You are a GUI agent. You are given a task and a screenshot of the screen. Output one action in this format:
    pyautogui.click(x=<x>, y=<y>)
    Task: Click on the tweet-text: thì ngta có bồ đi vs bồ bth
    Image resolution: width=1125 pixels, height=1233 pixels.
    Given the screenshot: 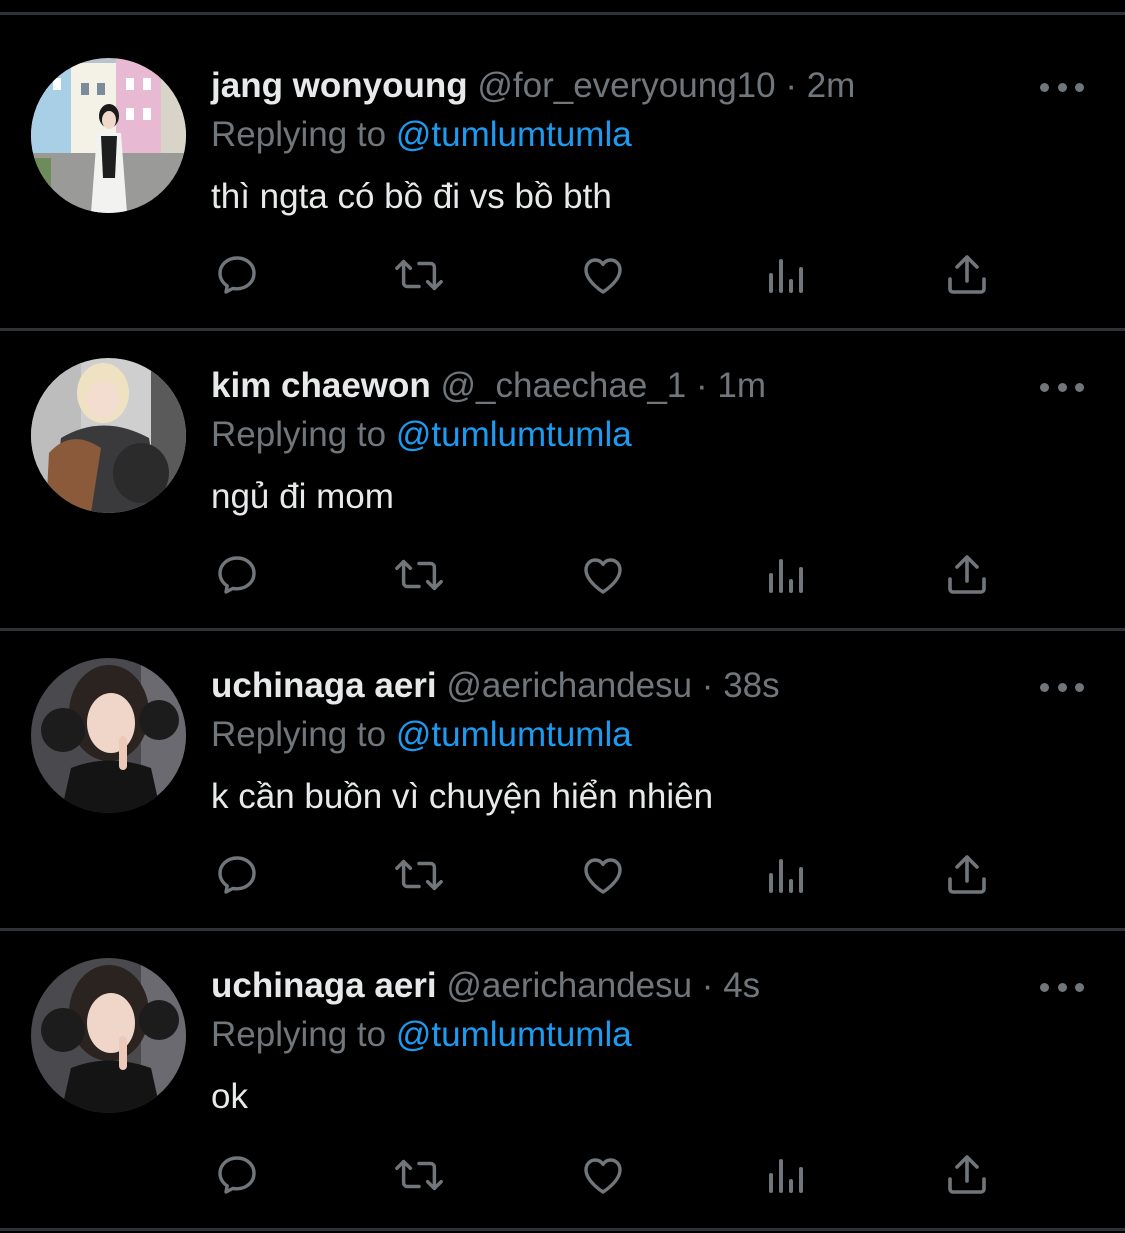 What is the action you would take?
    pyautogui.click(x=411, y=196)
    